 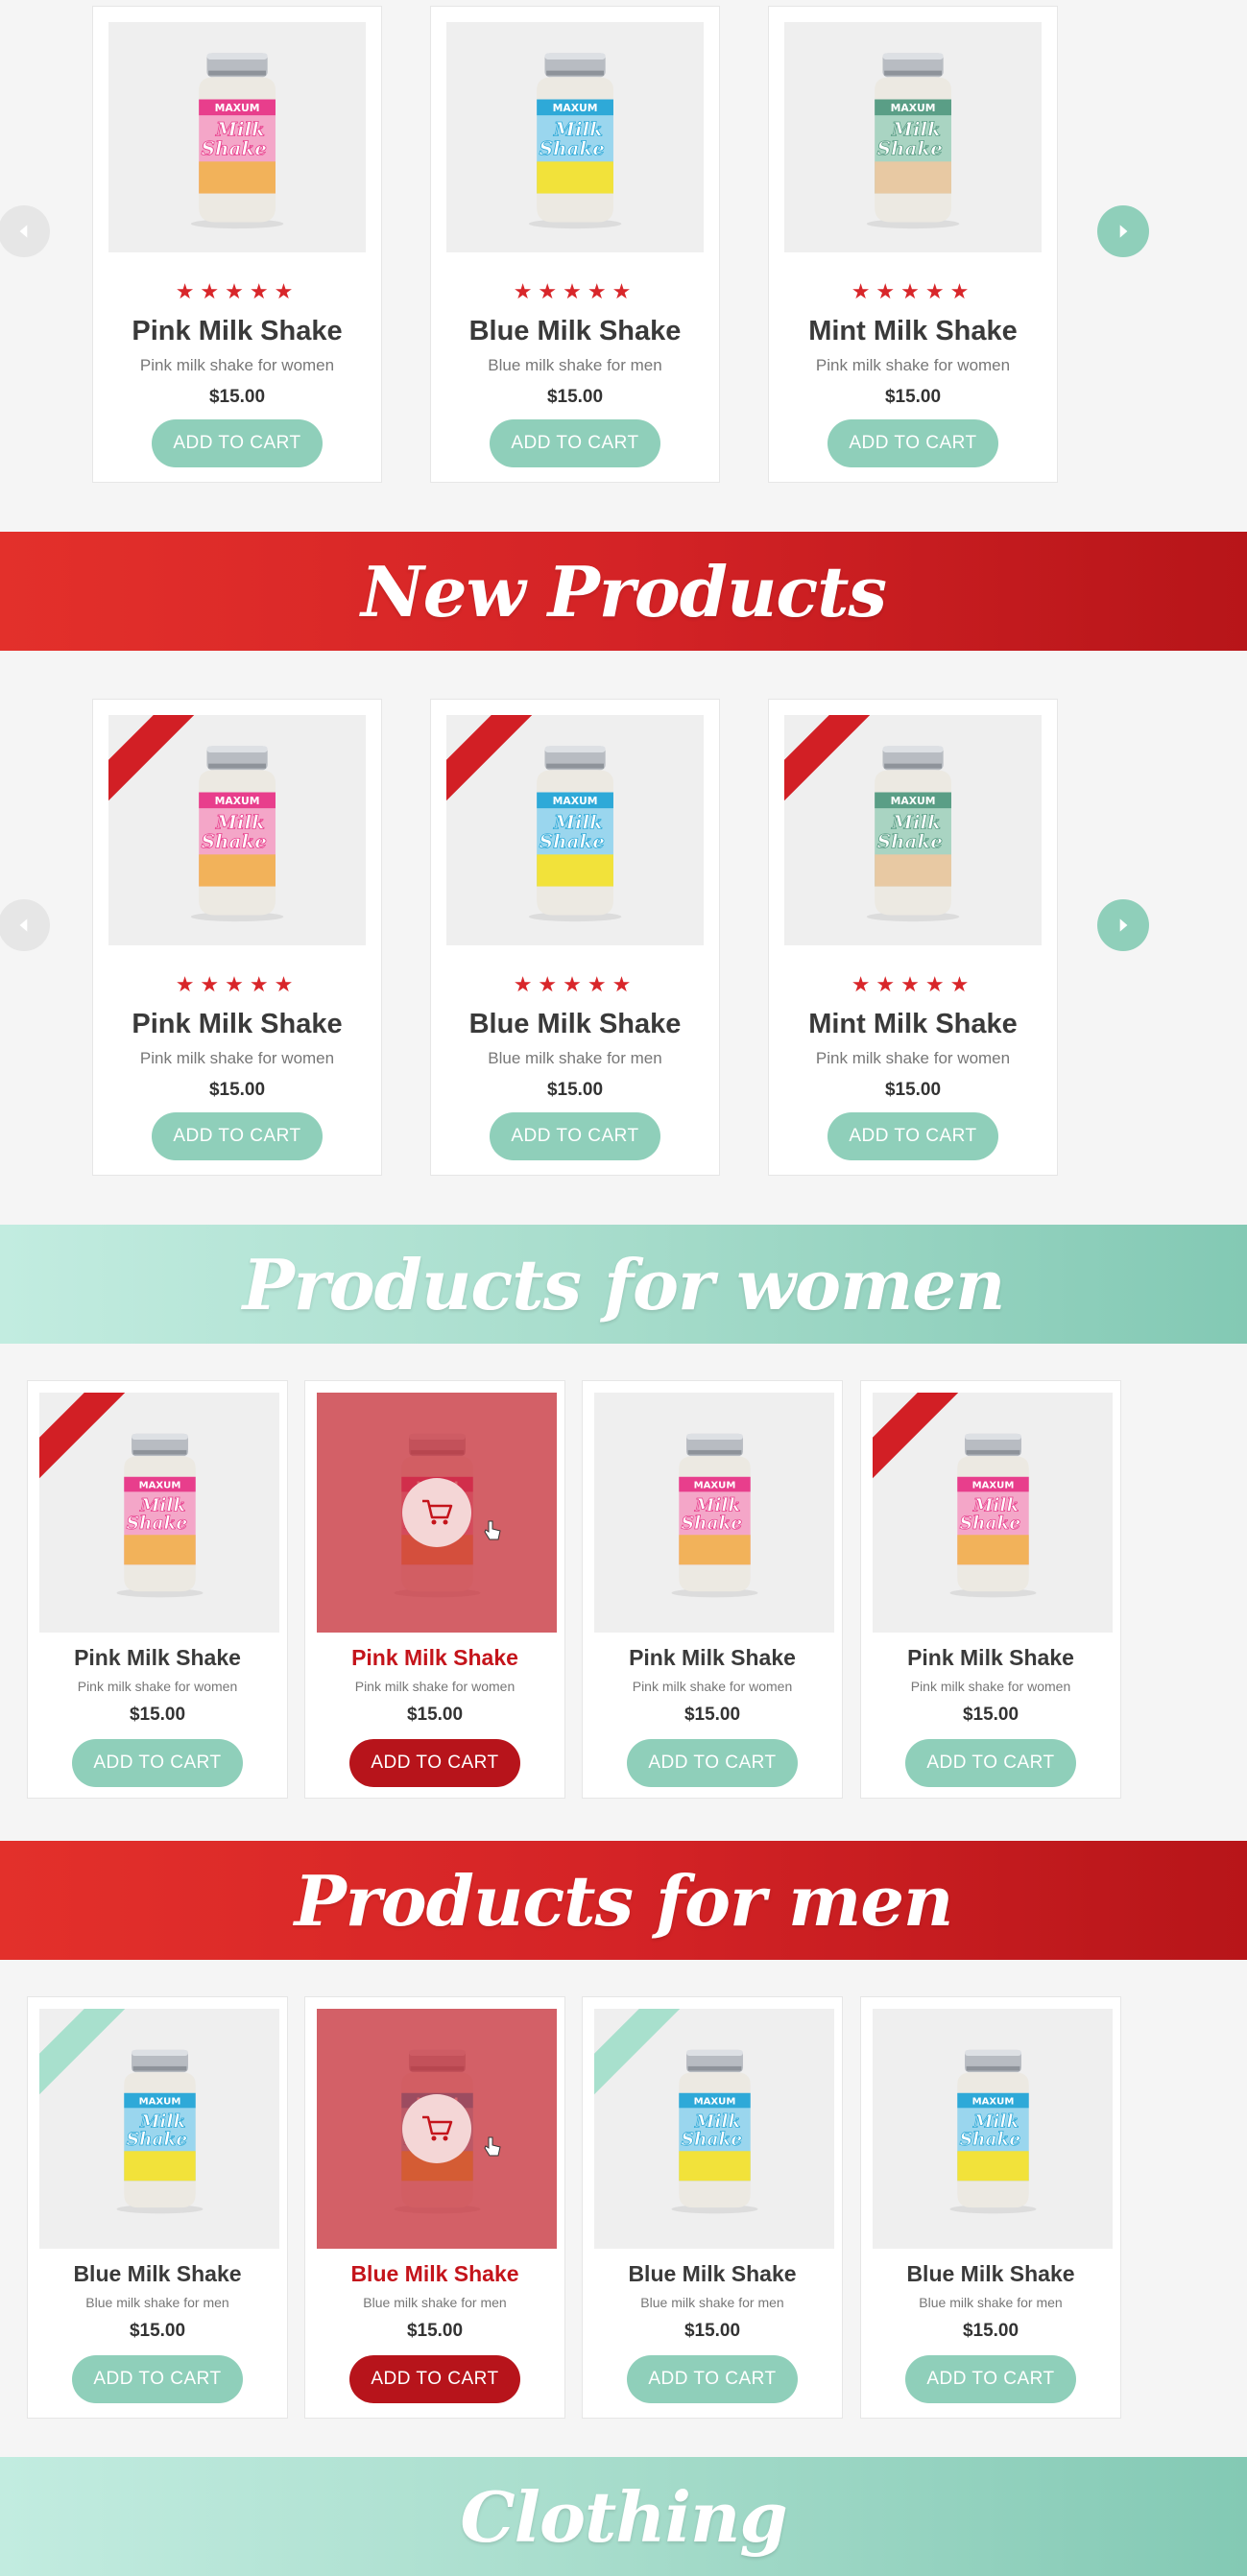 What do you see at coordinates (623, 1284) in the screenshot?
I see `women-products-banner: Products for women` at bounding box center [623, 1284].